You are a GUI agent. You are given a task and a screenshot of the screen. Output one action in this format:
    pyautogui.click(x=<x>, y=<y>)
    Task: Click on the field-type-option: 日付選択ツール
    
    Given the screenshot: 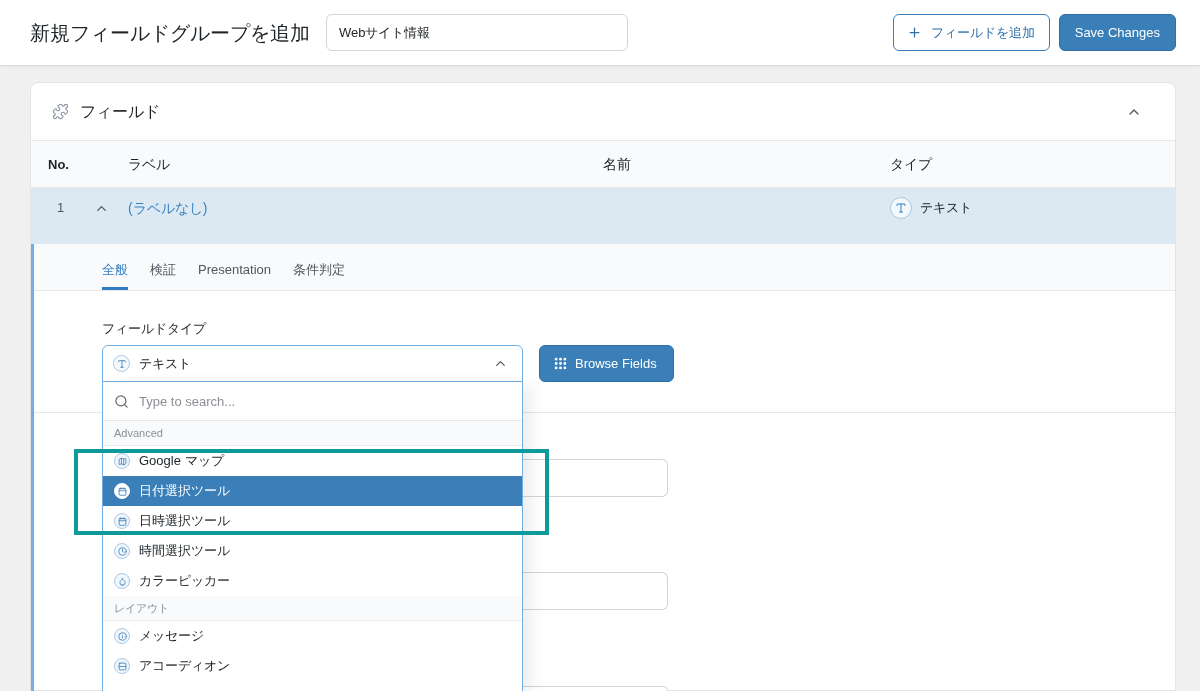 What is the action you would take?
    pyautogui.click(x=312, y=491)
    